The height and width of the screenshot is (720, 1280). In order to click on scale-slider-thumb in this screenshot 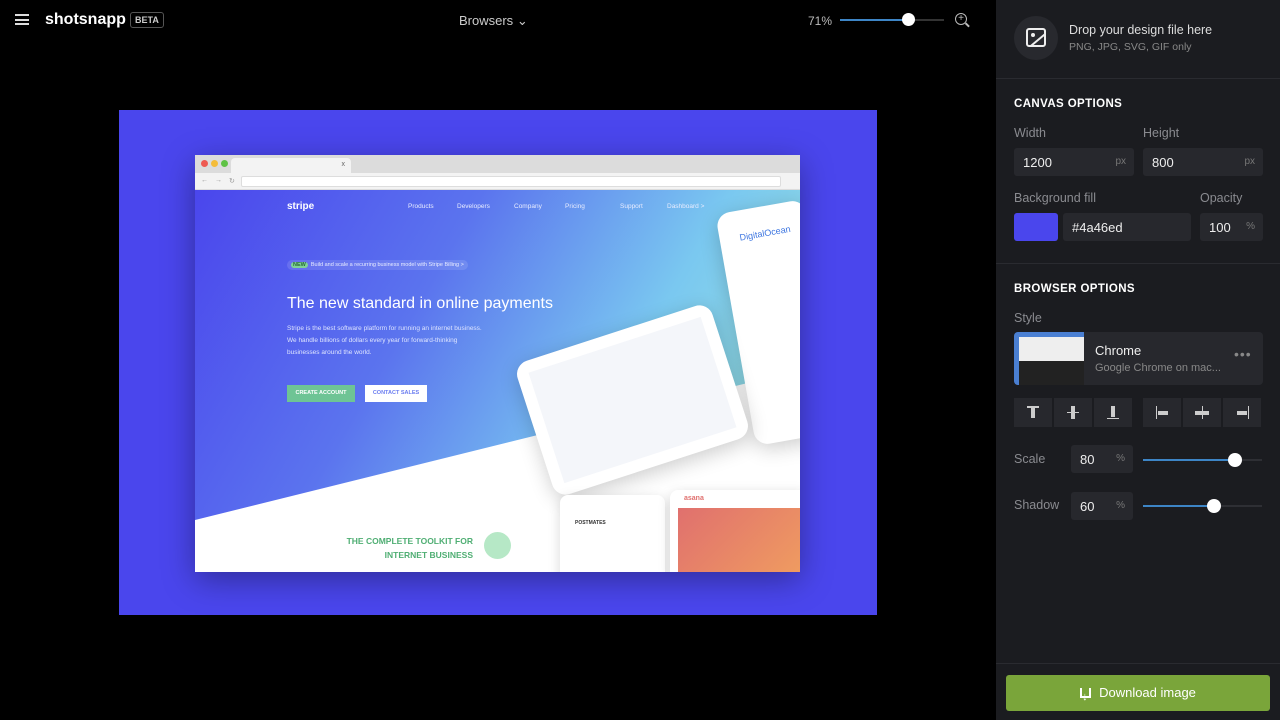, I will do `click(1234, 460)`.